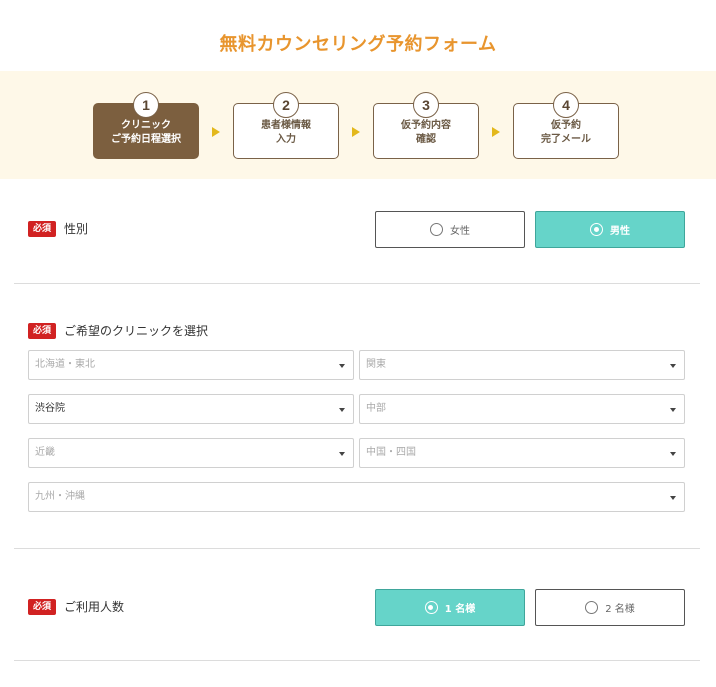 The image size is (716, 687). I want to click on gender-option-female: 女性, so click(450, 229).